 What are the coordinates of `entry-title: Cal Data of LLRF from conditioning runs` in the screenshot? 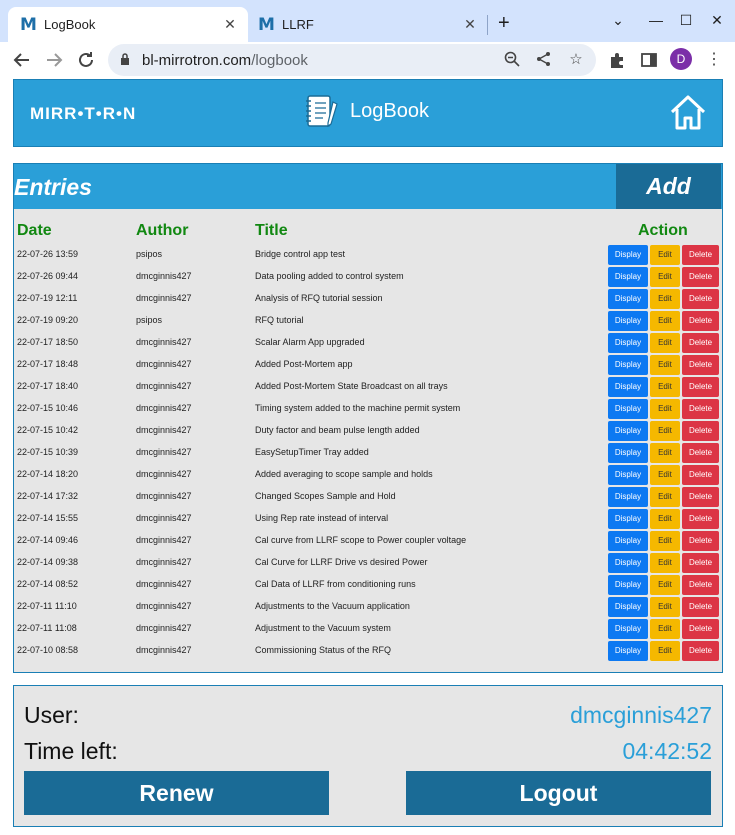 It's located at (335, 584).